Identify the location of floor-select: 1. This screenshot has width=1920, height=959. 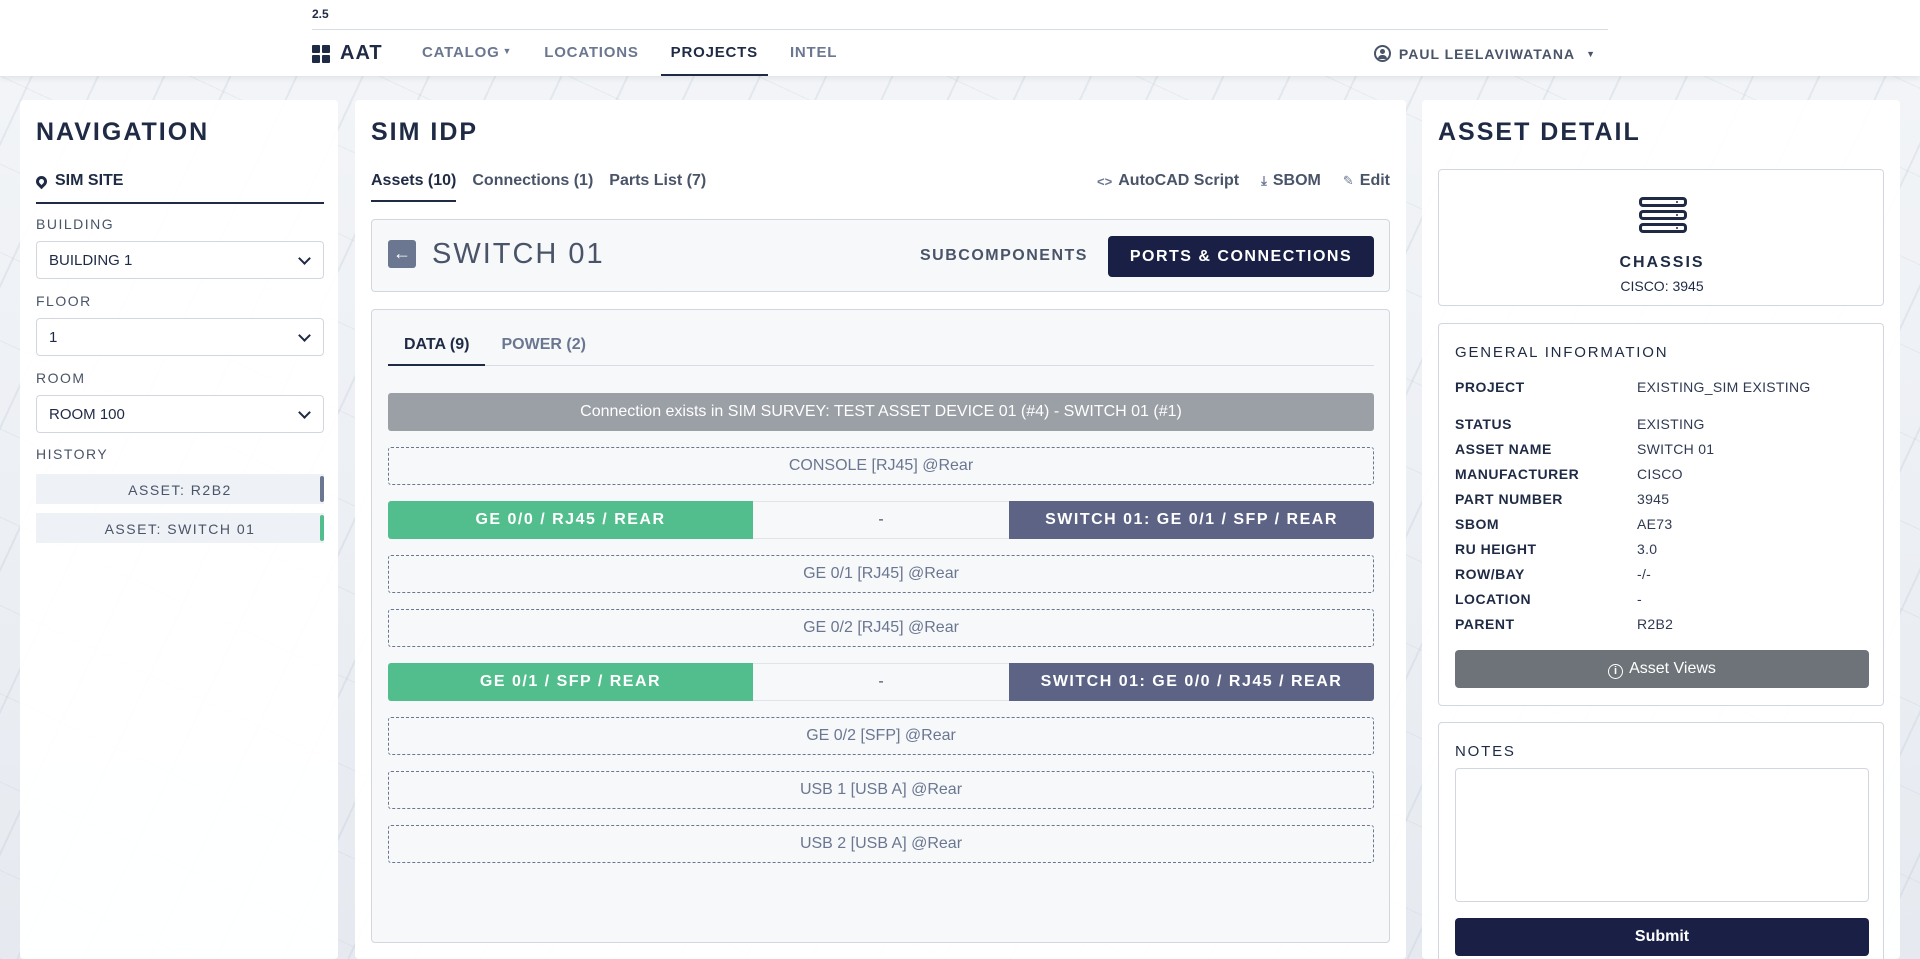
(180, 337).